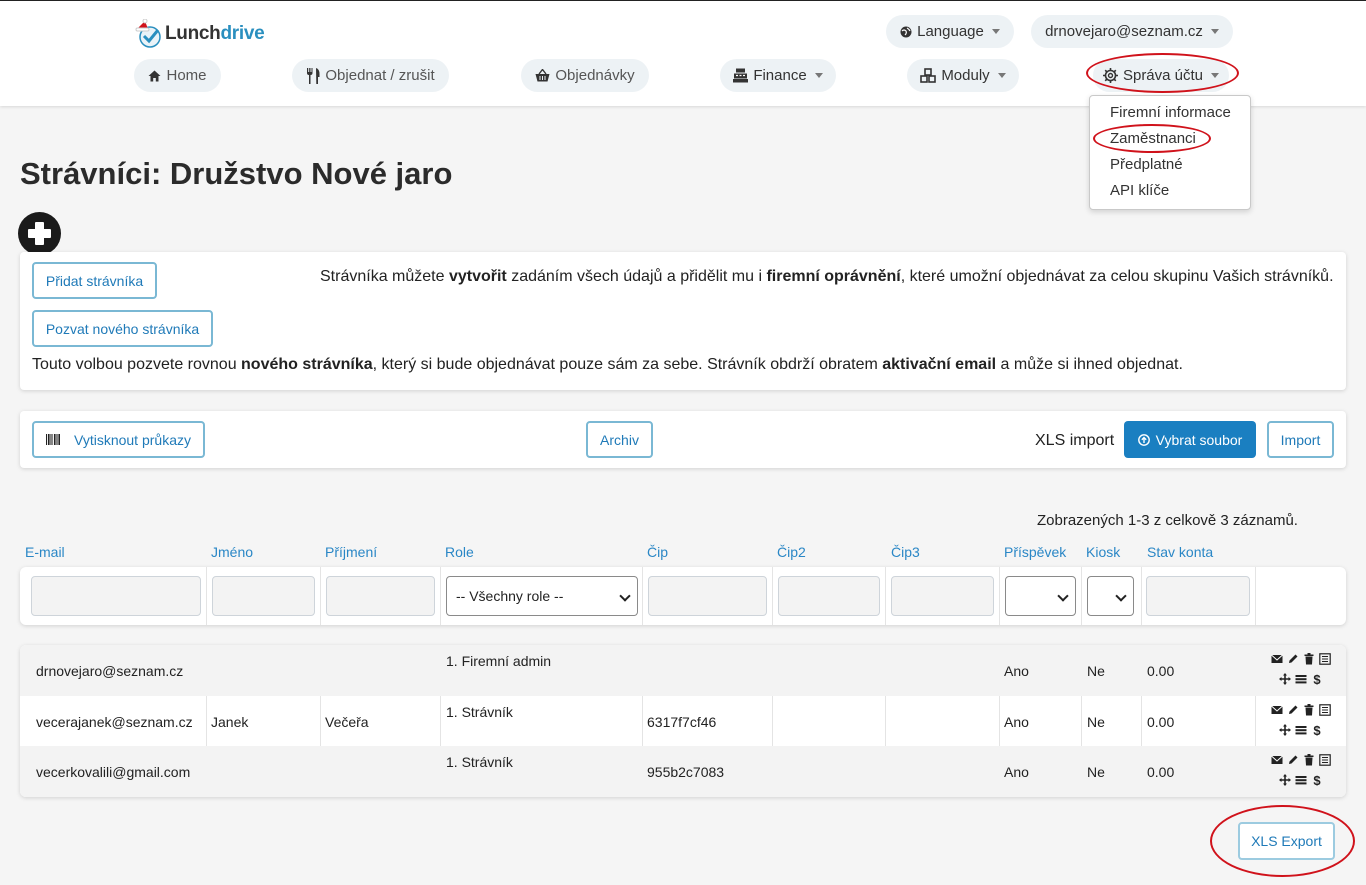 This screenshot has width=1366, height=885. I want to click on nav-order: Objednat / zrušit, so click(370, 75).